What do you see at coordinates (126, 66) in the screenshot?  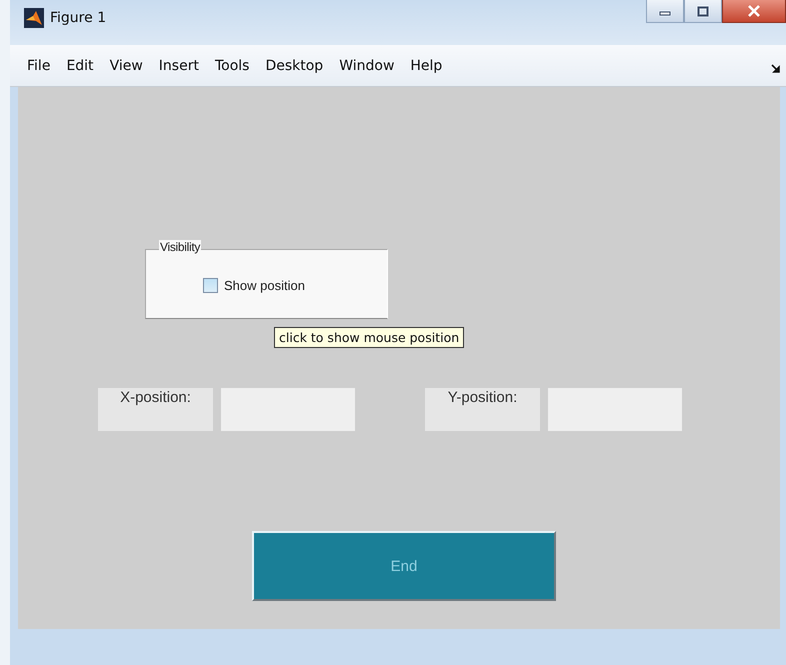 I see `menu-item: View` at bounding box center [126, 66].